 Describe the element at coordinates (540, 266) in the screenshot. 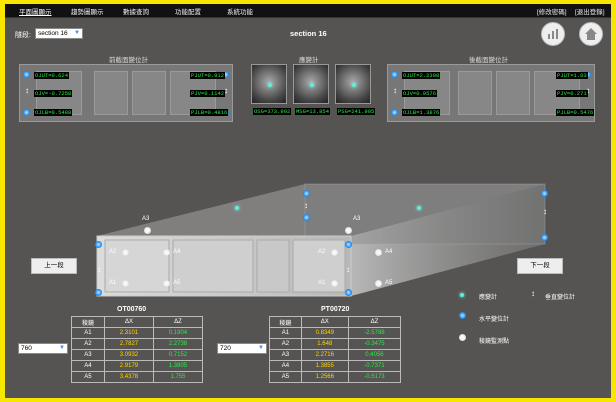

I see `next-section-button: 下一段` at that location.